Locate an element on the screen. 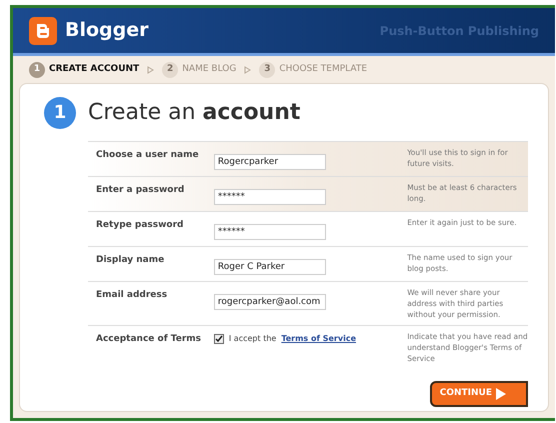  wizard-step: 1 CREATE ACCOUNT is located at coordinates (84, 70).